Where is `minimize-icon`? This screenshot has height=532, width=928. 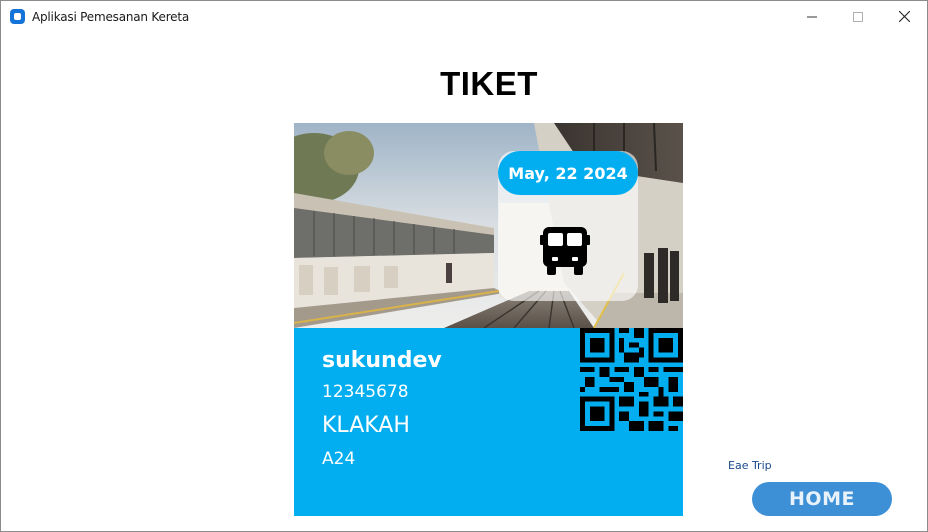 minimize-icon is located at coordinates (812, 16).